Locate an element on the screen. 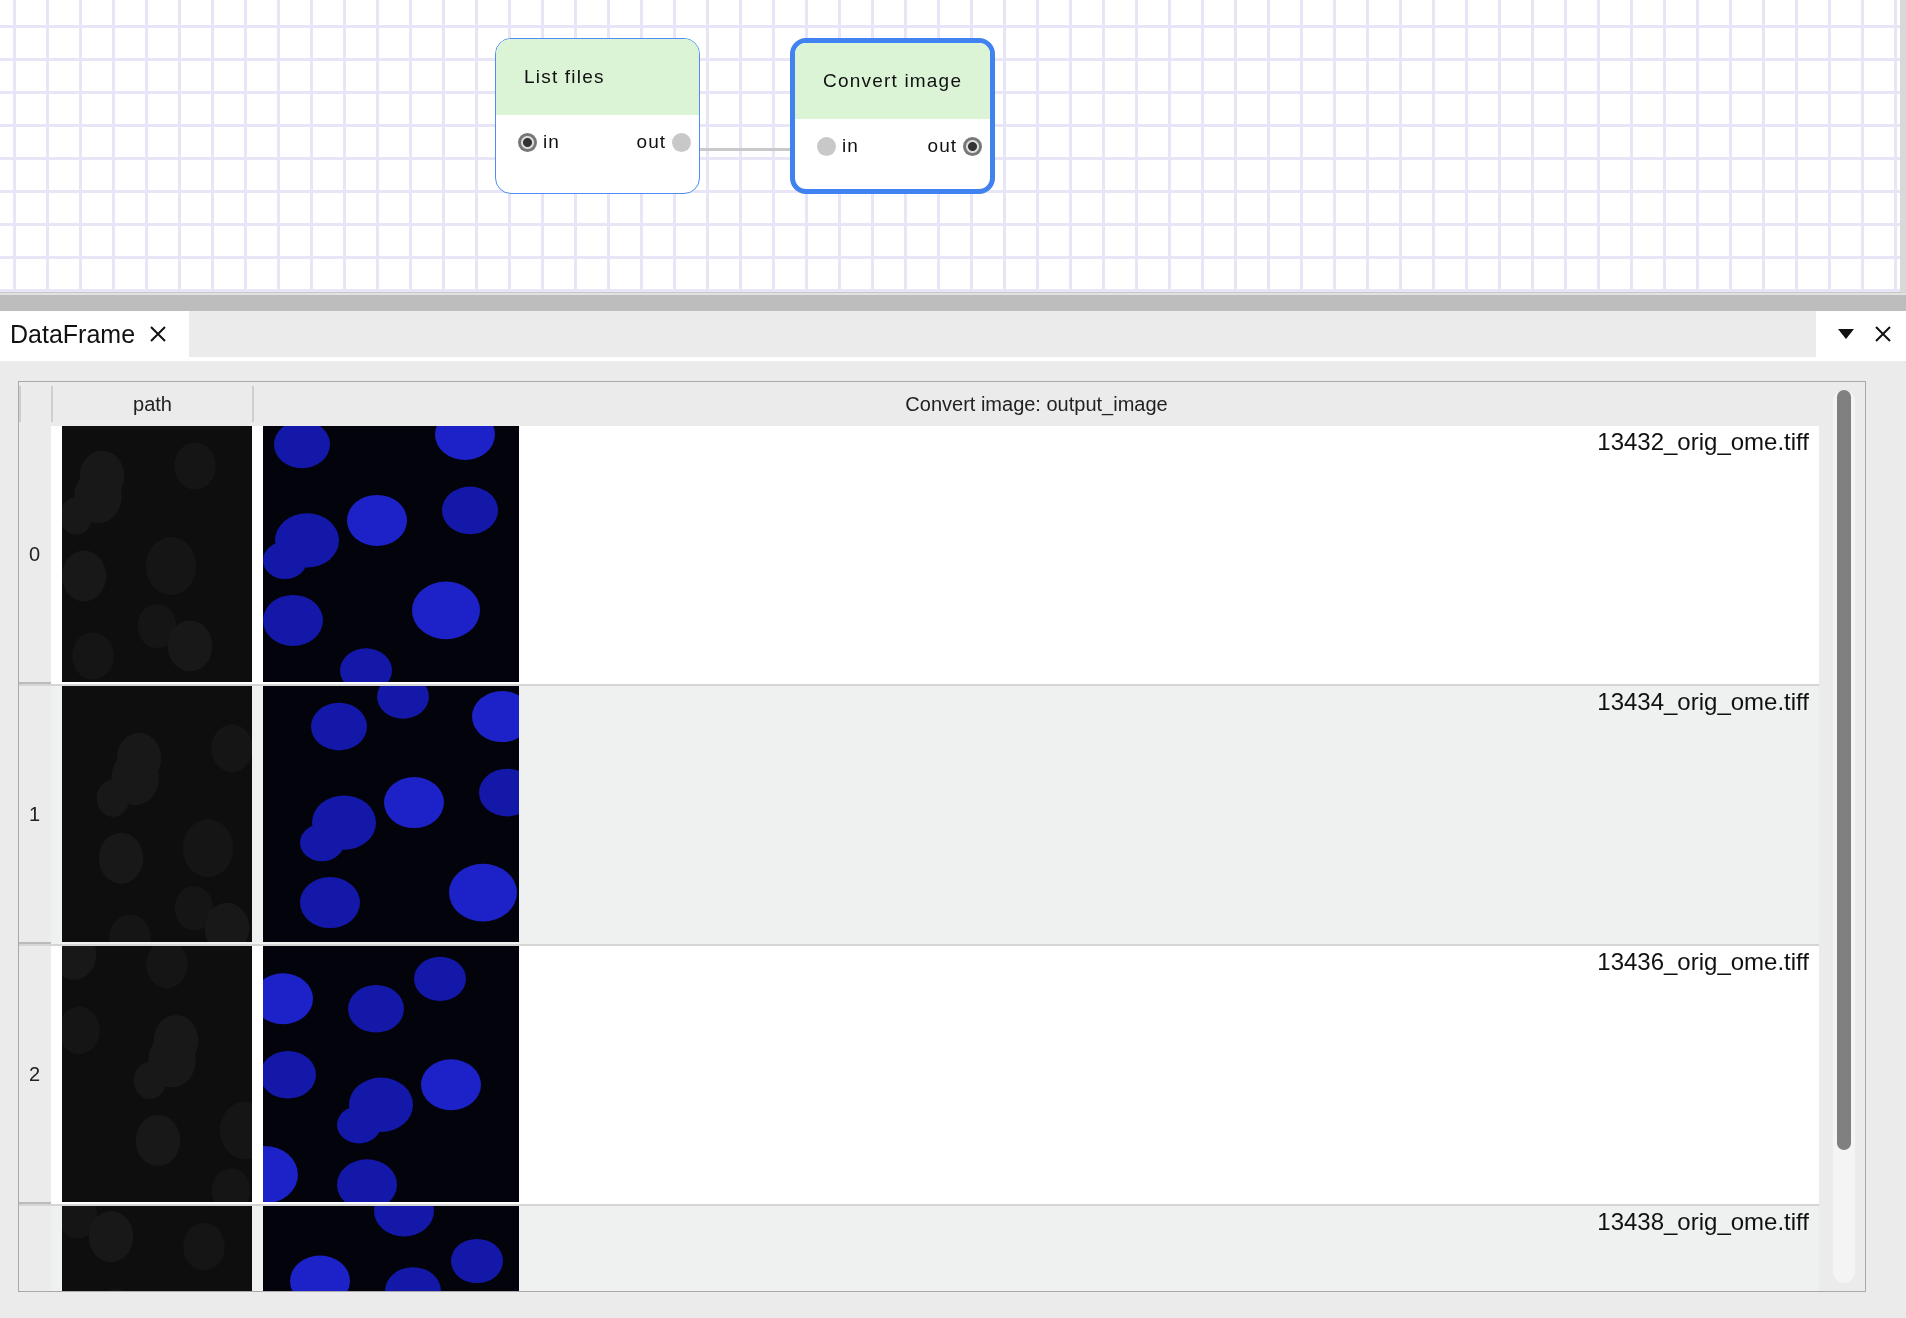 The image size is (1906, 1318). scrollbar is located at coordinates (1844, 836).